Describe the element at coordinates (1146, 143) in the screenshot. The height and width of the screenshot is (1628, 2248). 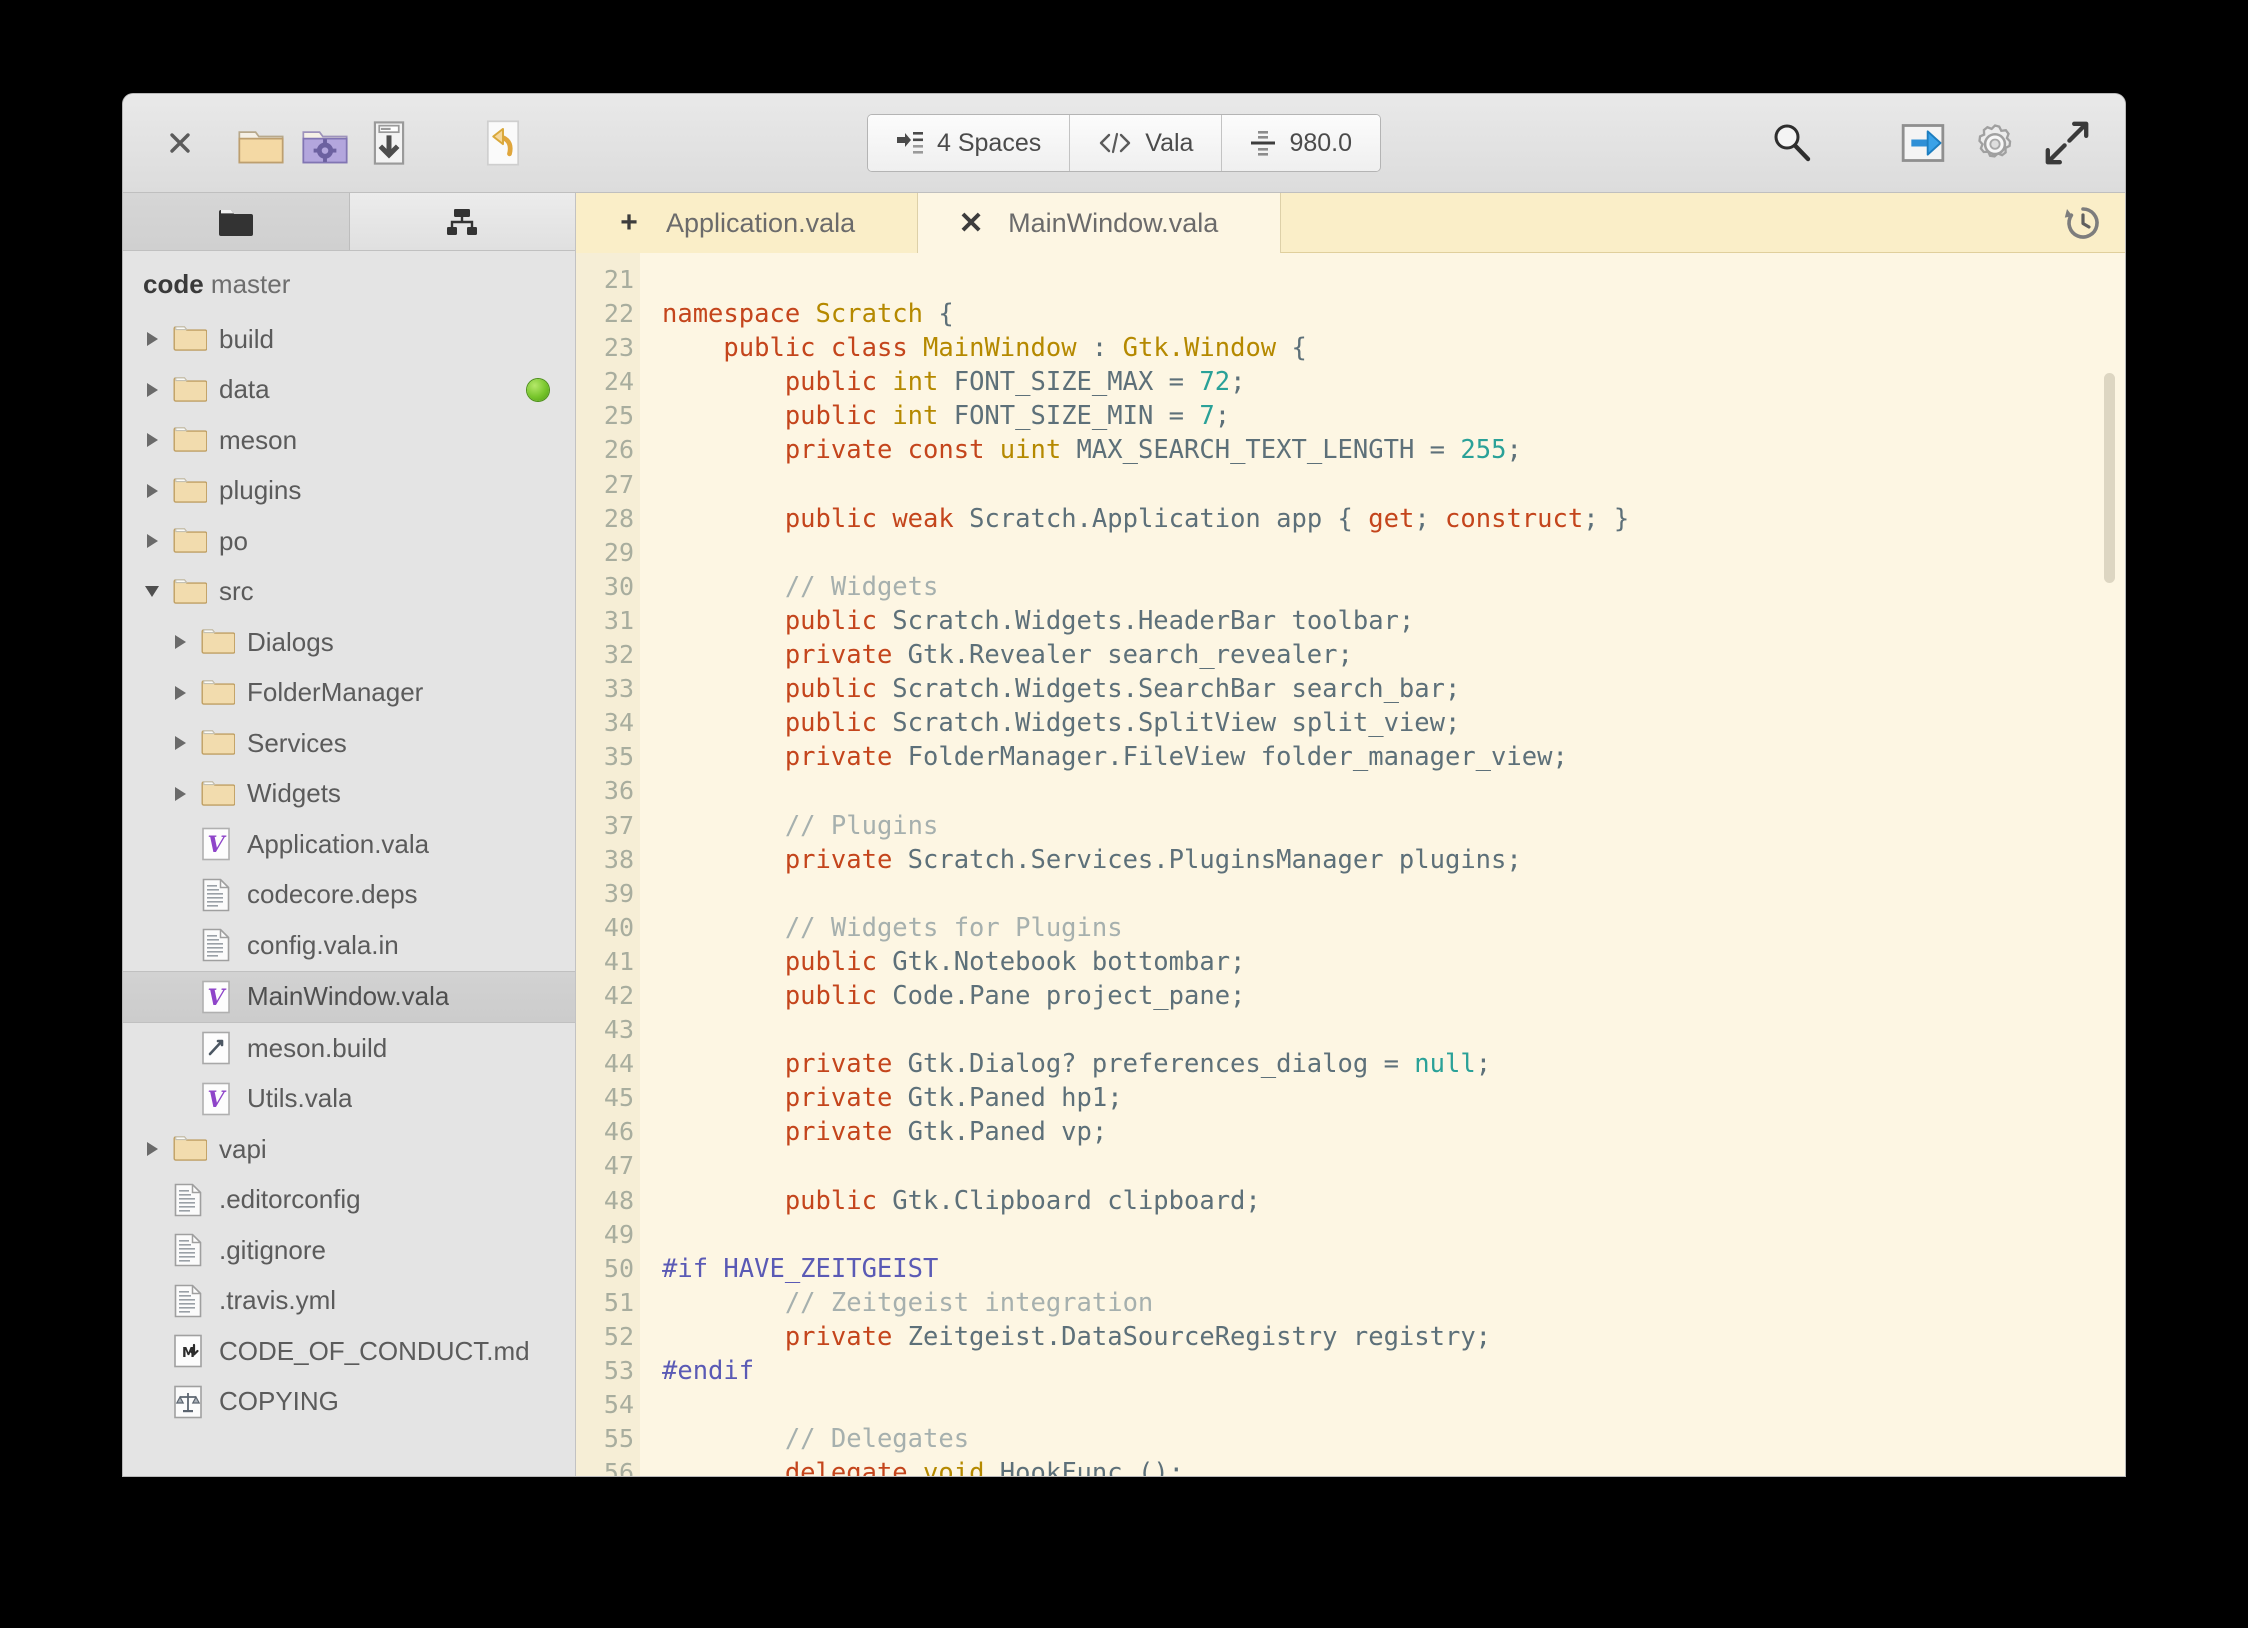
I see `language-button: Vala` at that location.